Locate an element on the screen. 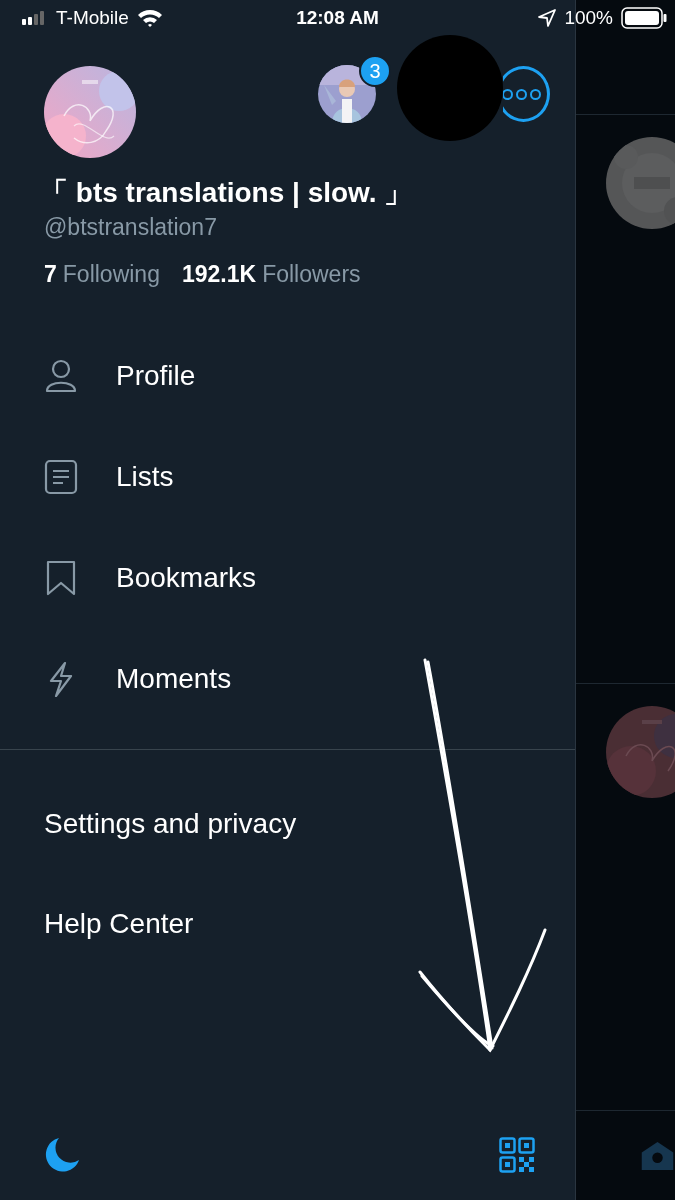 This screenshot has width=675, height=1200. status-time: 12:08 AM is located at coordinates (337, 17).